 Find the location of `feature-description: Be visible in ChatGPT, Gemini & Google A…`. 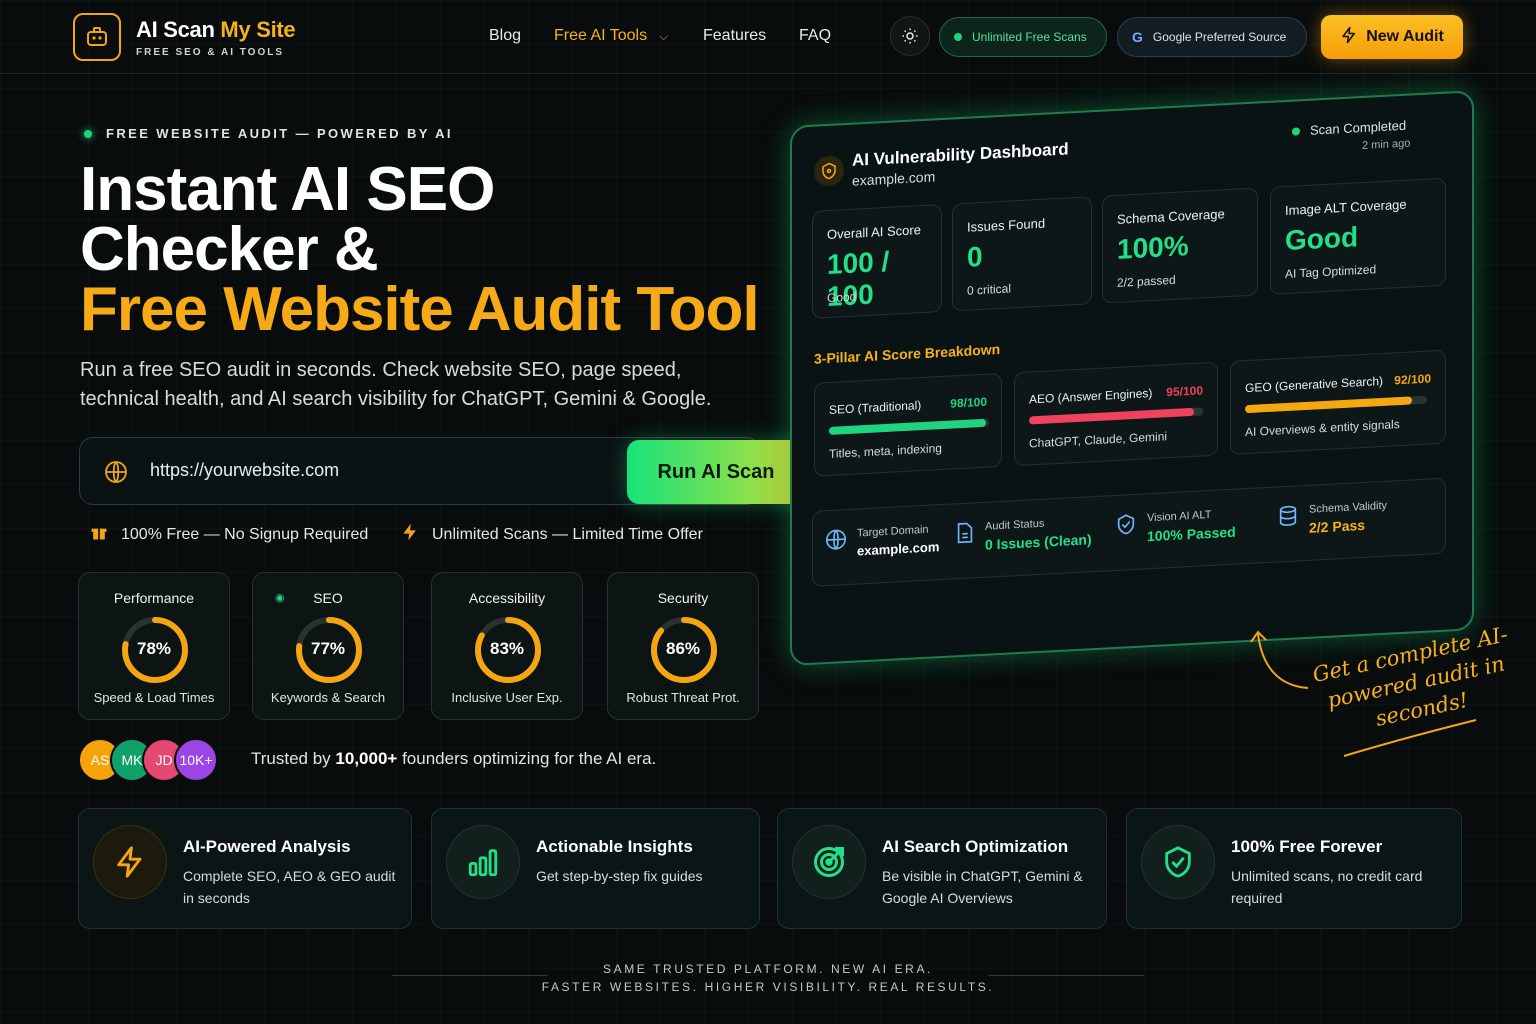

feature-description: Be visible in ChatGPT, Gemini & Google A… is located at coordinates (982, 887).